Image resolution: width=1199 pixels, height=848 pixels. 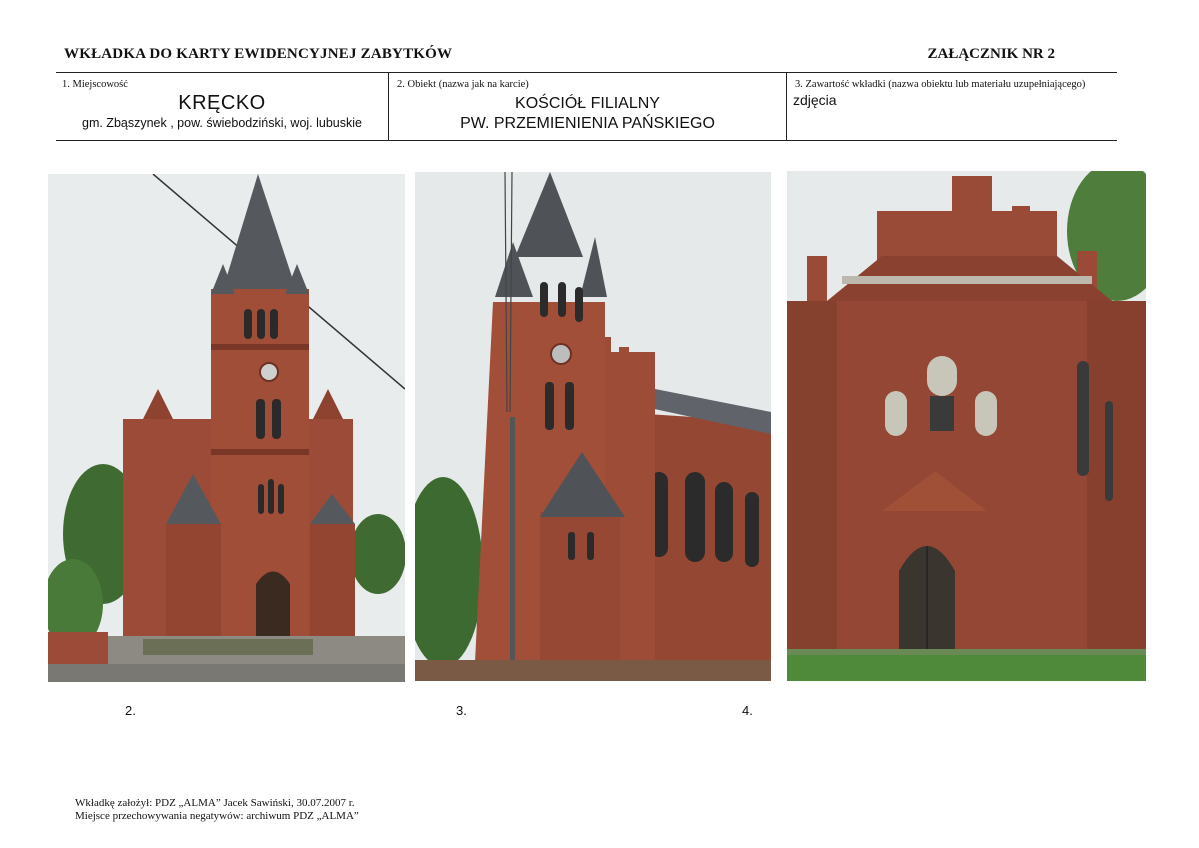 I want to click on place-name: KRĘCKO, so click(x=222, y=103).